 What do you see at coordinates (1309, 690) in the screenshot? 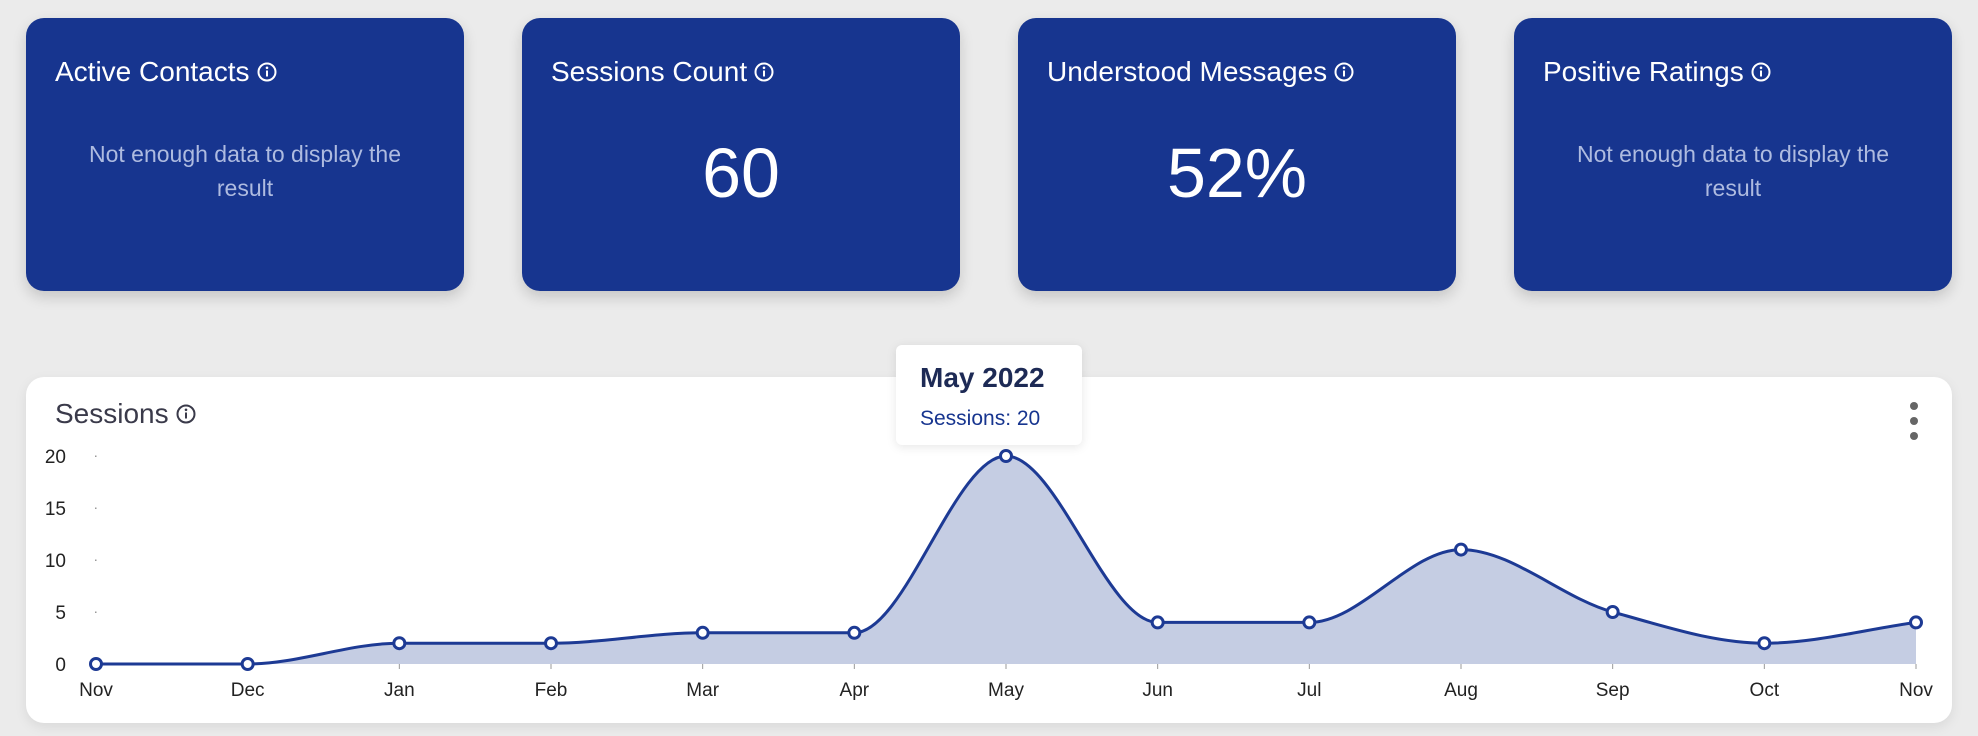
I see `x-tick-label: Jul` at bounding box center [1309, 690].